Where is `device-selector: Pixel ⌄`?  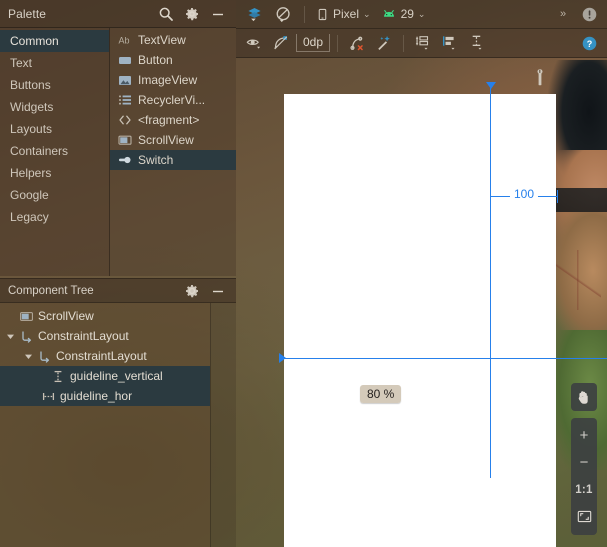
device-selector: Pixel ⌄ is located at coordinates (343, 14).